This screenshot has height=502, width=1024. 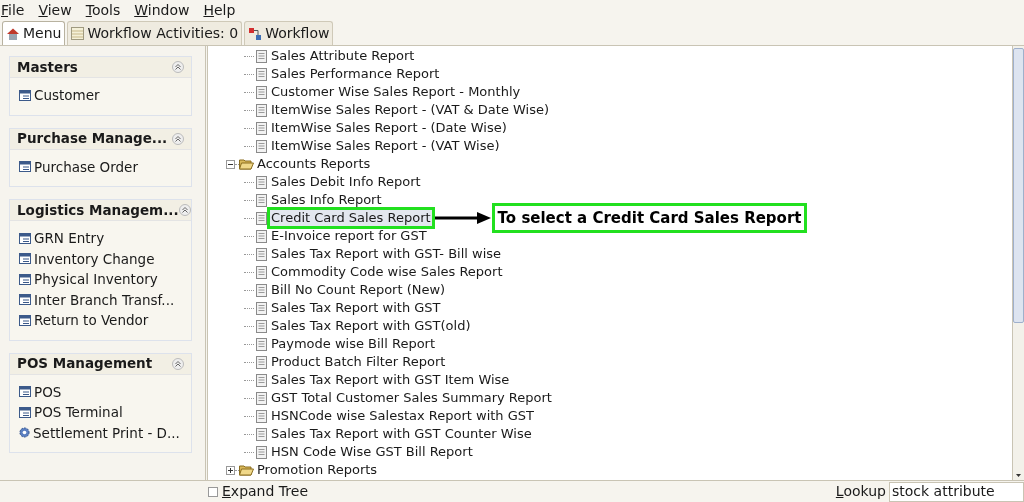 I want to click on tree-item: Sales Tax Report with GST Counter Wise, so click(x=401, y=434).